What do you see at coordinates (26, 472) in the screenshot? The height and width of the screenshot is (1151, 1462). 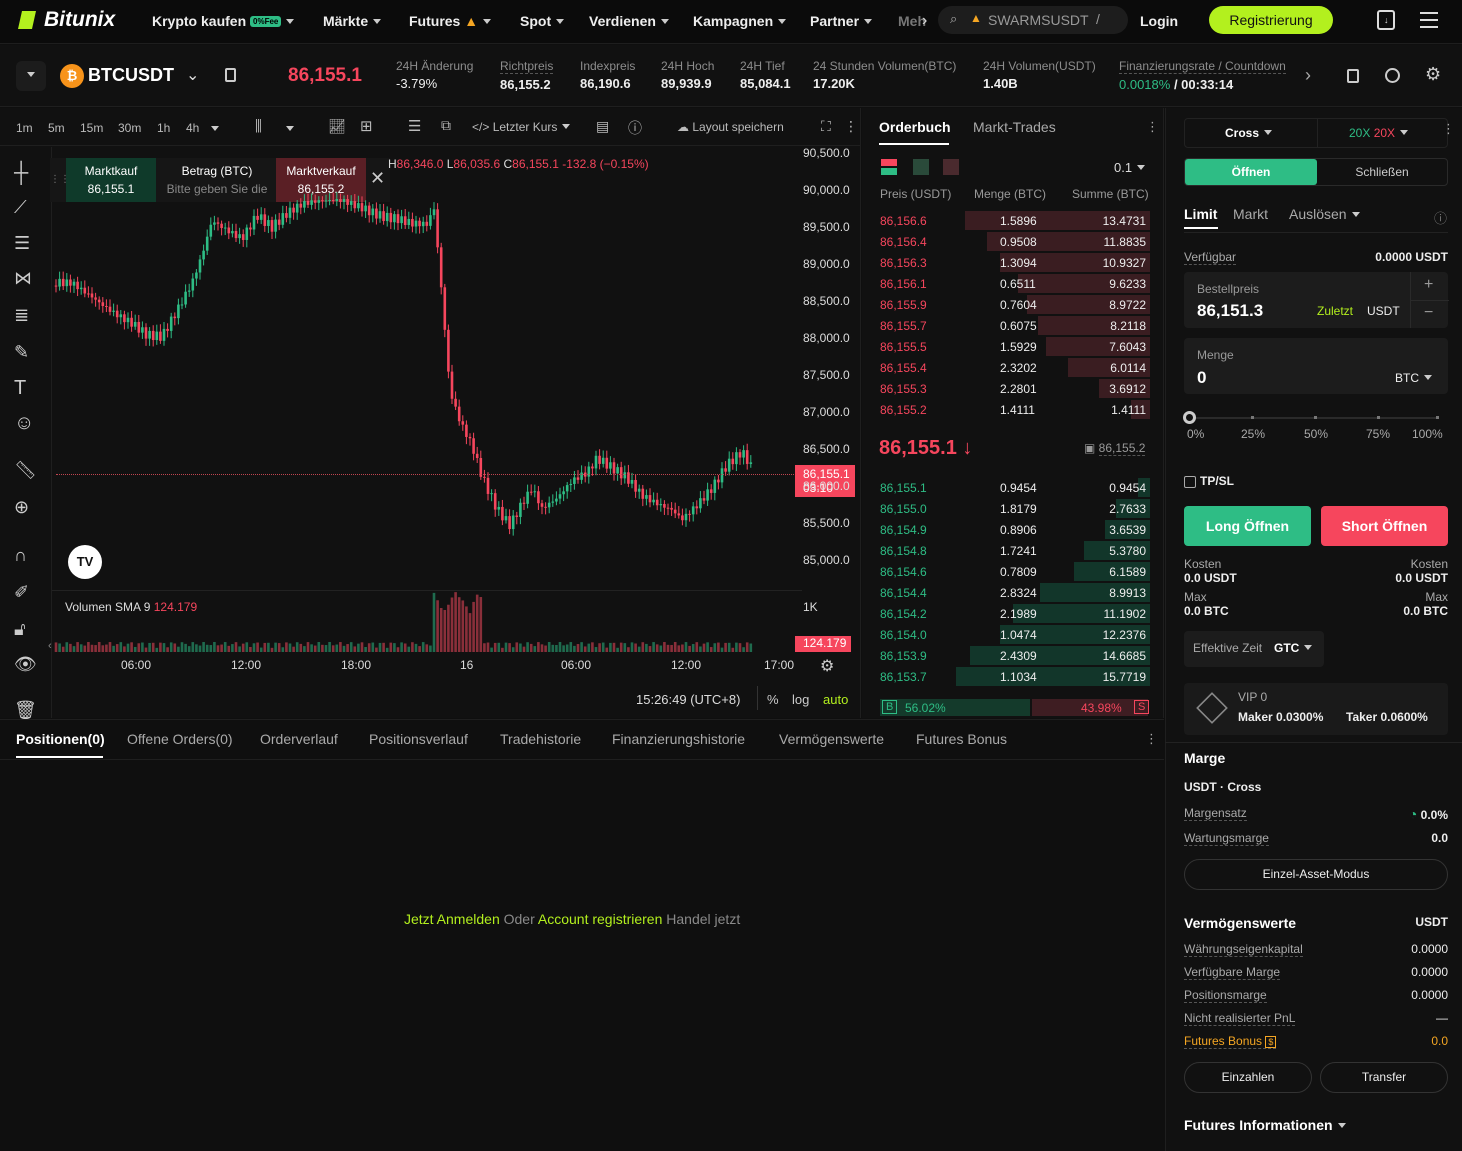 I see `ruler-icon: 📏︎` at bounding box center [26, 472].